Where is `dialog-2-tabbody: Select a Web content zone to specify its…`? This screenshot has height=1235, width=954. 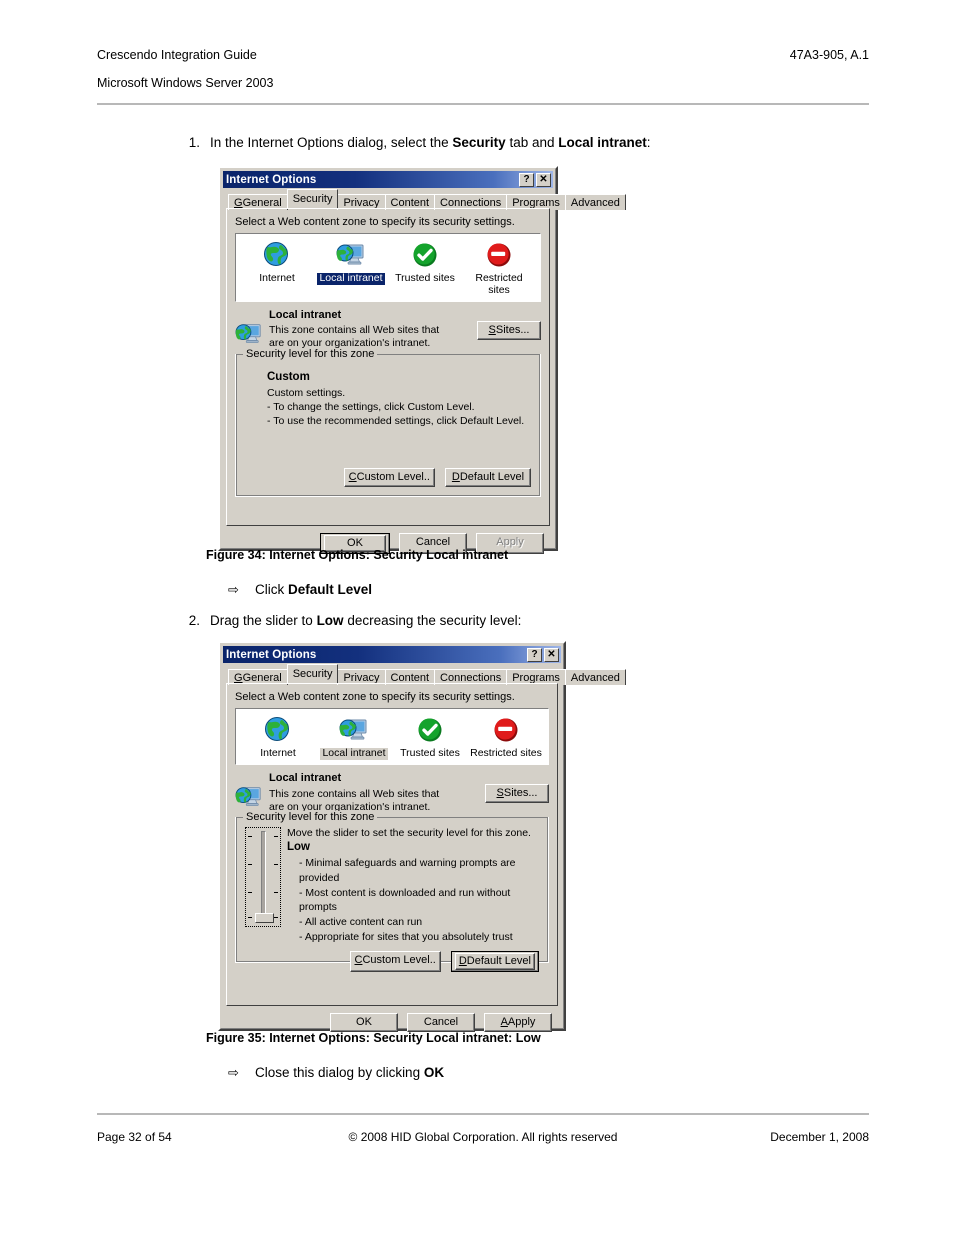
dialog-2-tabbody: Select a Web content zone to specify its… is located at coordinates (392, 844).